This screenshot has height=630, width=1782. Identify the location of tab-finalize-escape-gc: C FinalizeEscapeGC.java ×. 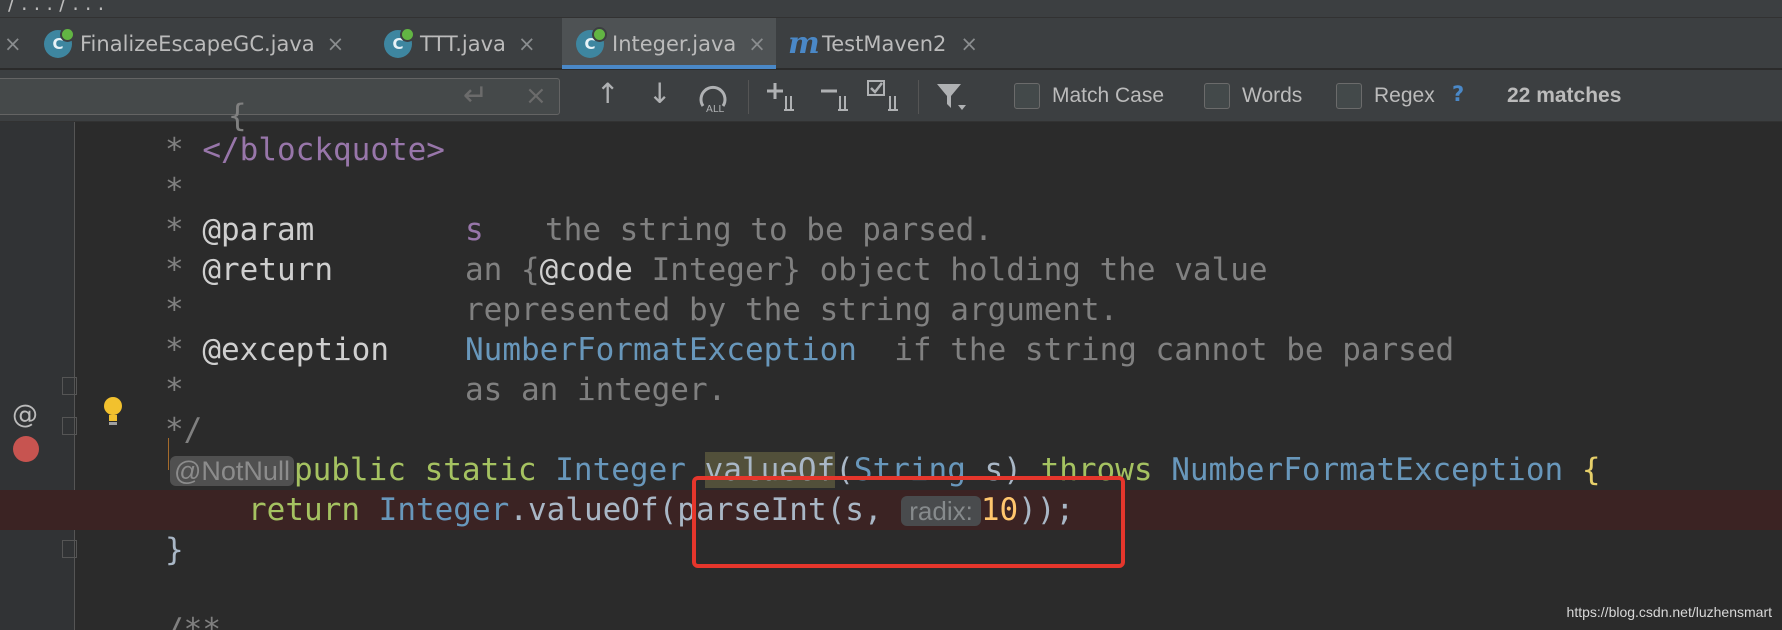
(202, 43).